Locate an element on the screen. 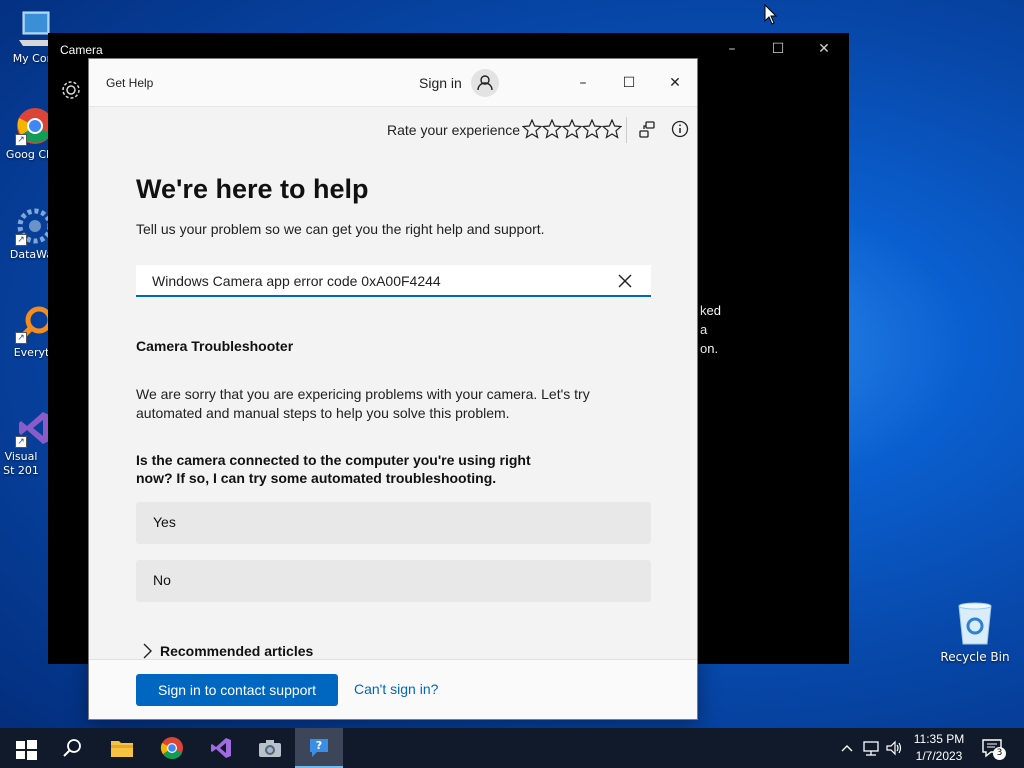 Image resolution: width=1024 pixels, height=768 pixels. problem-search-input: Windows Camera app error code 0xA00F4244 is located at coordinates (393, 281).